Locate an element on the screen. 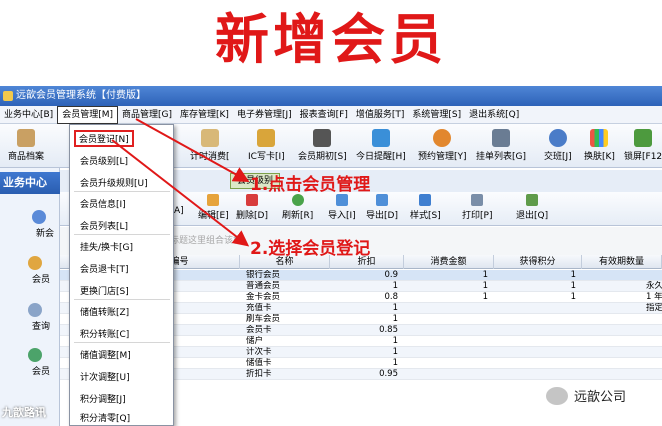 The width and height of the screenshot is (662, 426). watermark: 远歆公司 is located at coordinates (580, 396).